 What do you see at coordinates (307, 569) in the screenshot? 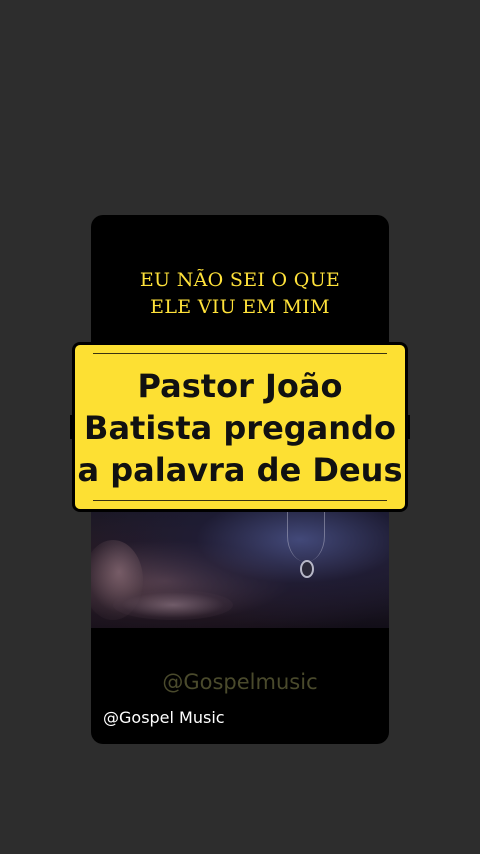
I see `pendant-icon` at bounding box center [307, 569].